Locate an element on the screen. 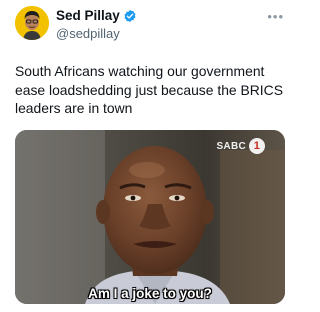 Image resolution: width=320 pixels, height=312 pixels. sabc-channel-number: 1 is located at coordinates (257, 146).